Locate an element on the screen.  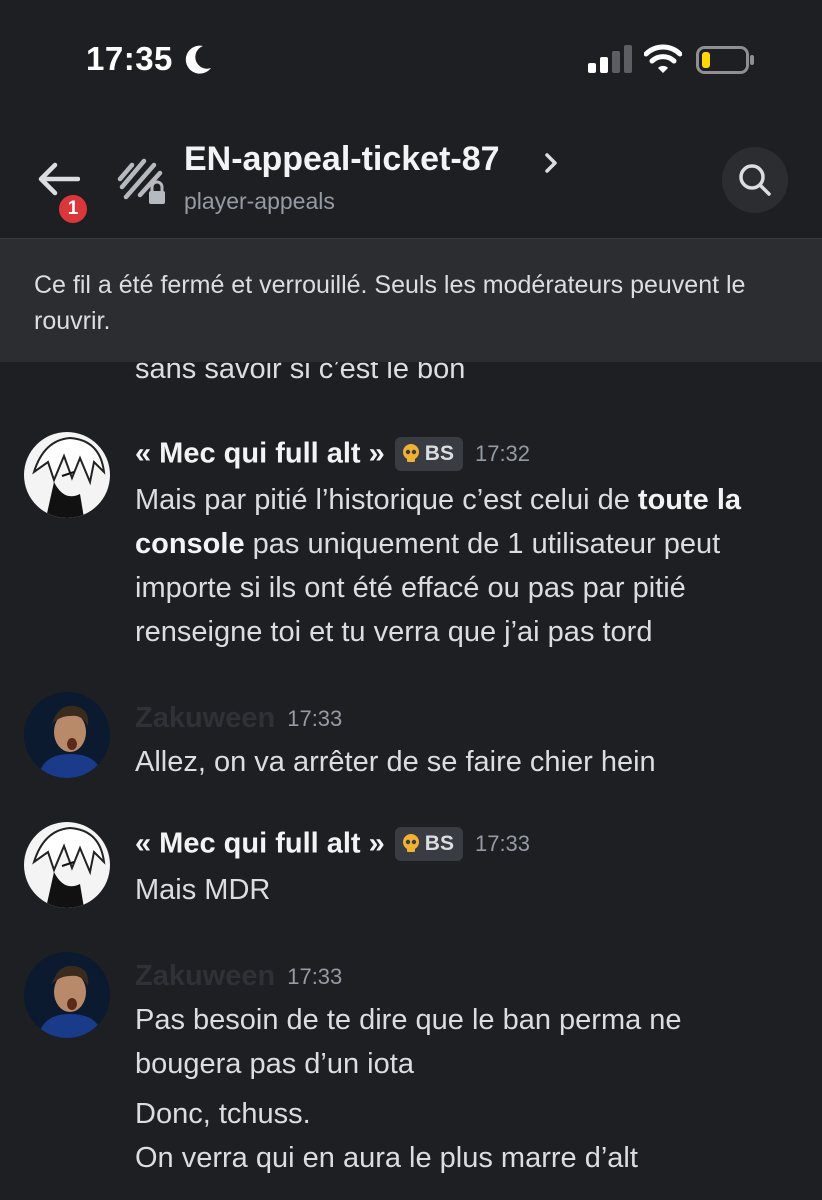
message-text: On verra qui en aura le plus marre d’alt is located at coordinates (386, 1158).